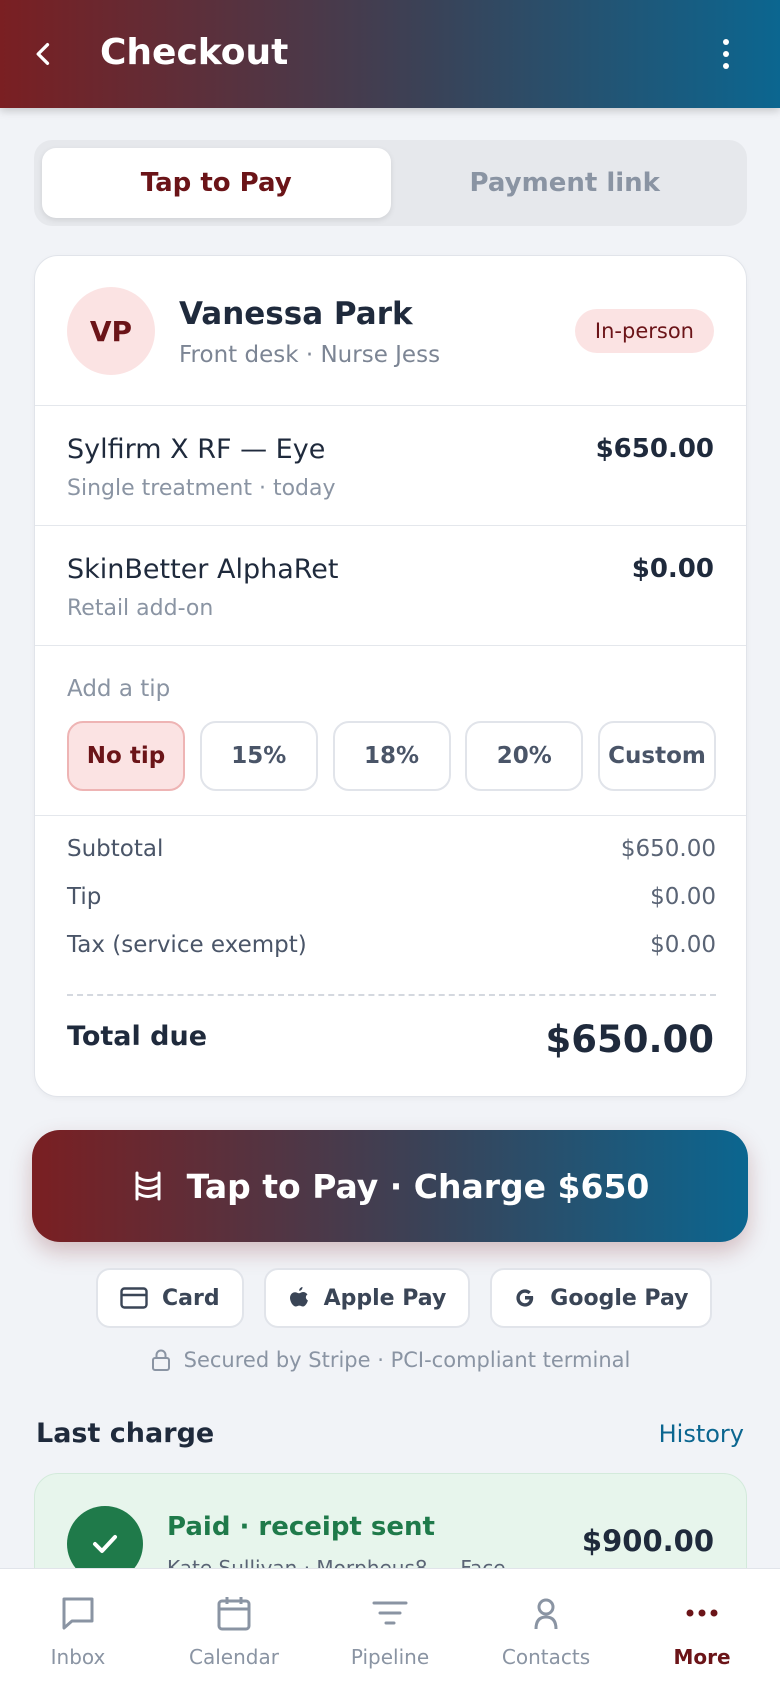  What do you see at coordinates (525, 1298) in the screenshot?
I see `google-icon` at bounding box center [525, 1298].